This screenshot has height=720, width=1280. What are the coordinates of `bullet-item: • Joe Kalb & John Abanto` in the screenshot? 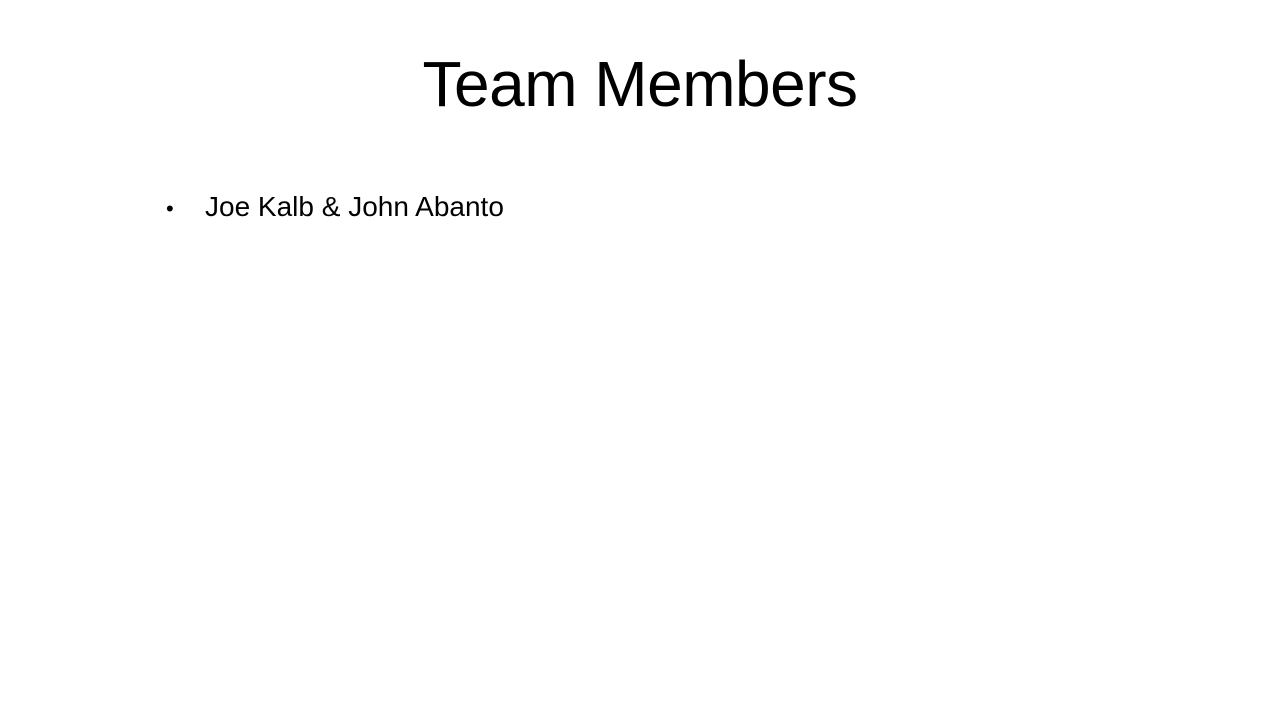 It's located at (335, 208).